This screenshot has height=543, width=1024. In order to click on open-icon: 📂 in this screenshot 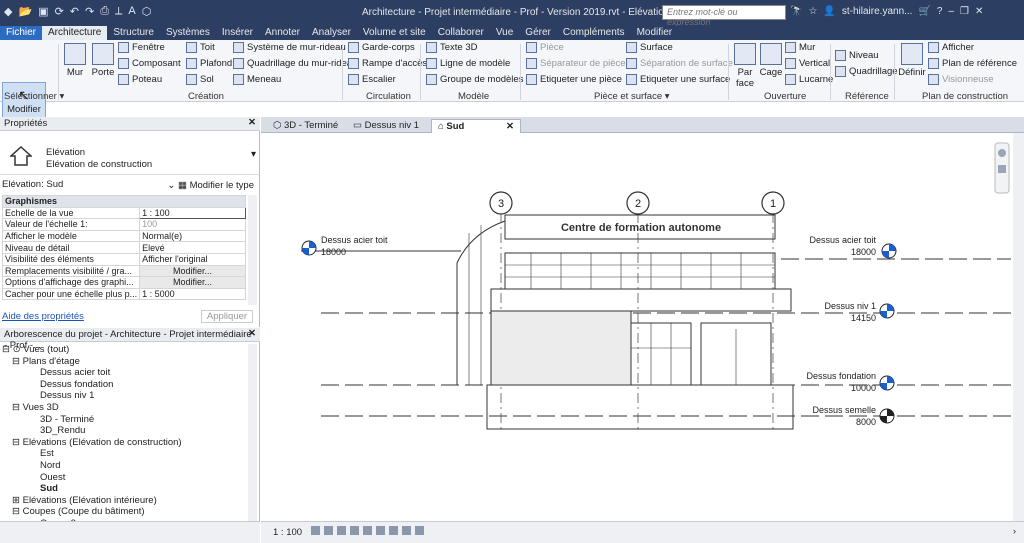, I will do `click(25, 11)`.